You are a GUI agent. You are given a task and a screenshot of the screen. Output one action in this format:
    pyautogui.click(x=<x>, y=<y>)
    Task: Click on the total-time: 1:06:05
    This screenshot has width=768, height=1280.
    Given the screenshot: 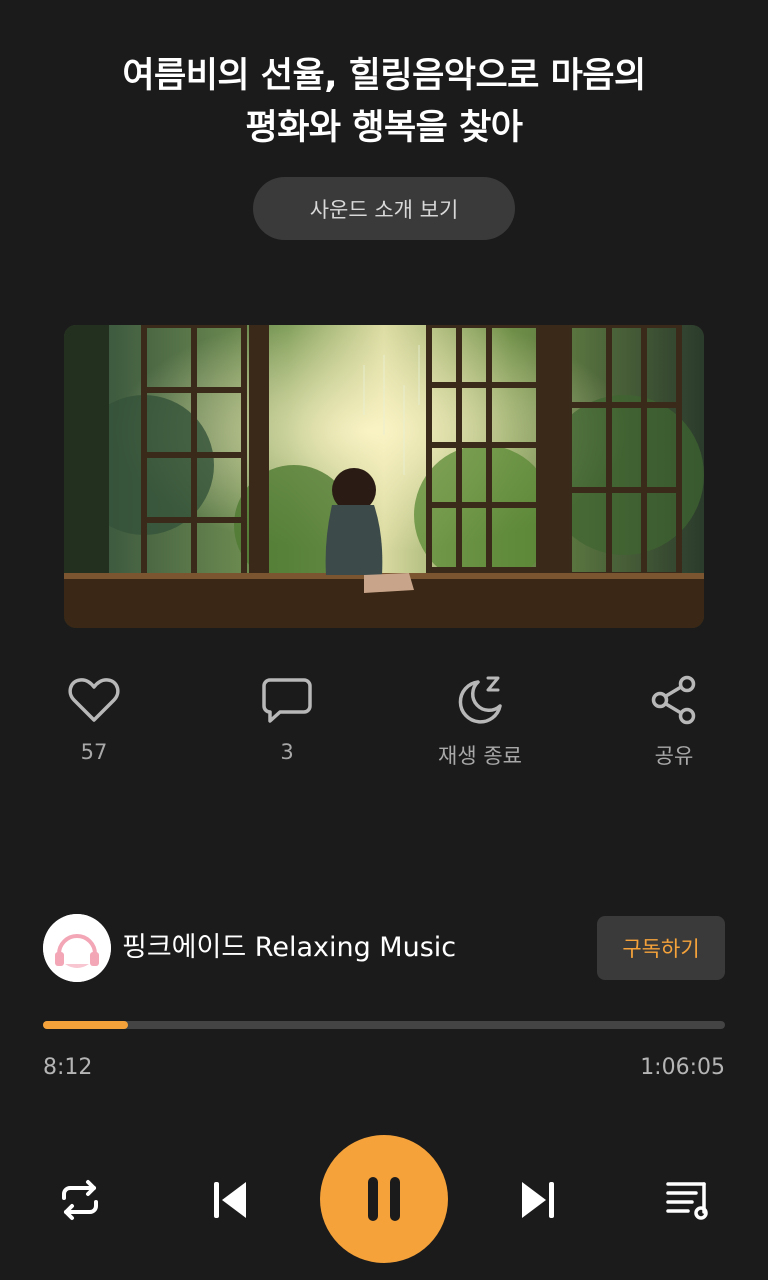 What is the action you would take?
    pyautogui.click(x=682, y=1067)
    